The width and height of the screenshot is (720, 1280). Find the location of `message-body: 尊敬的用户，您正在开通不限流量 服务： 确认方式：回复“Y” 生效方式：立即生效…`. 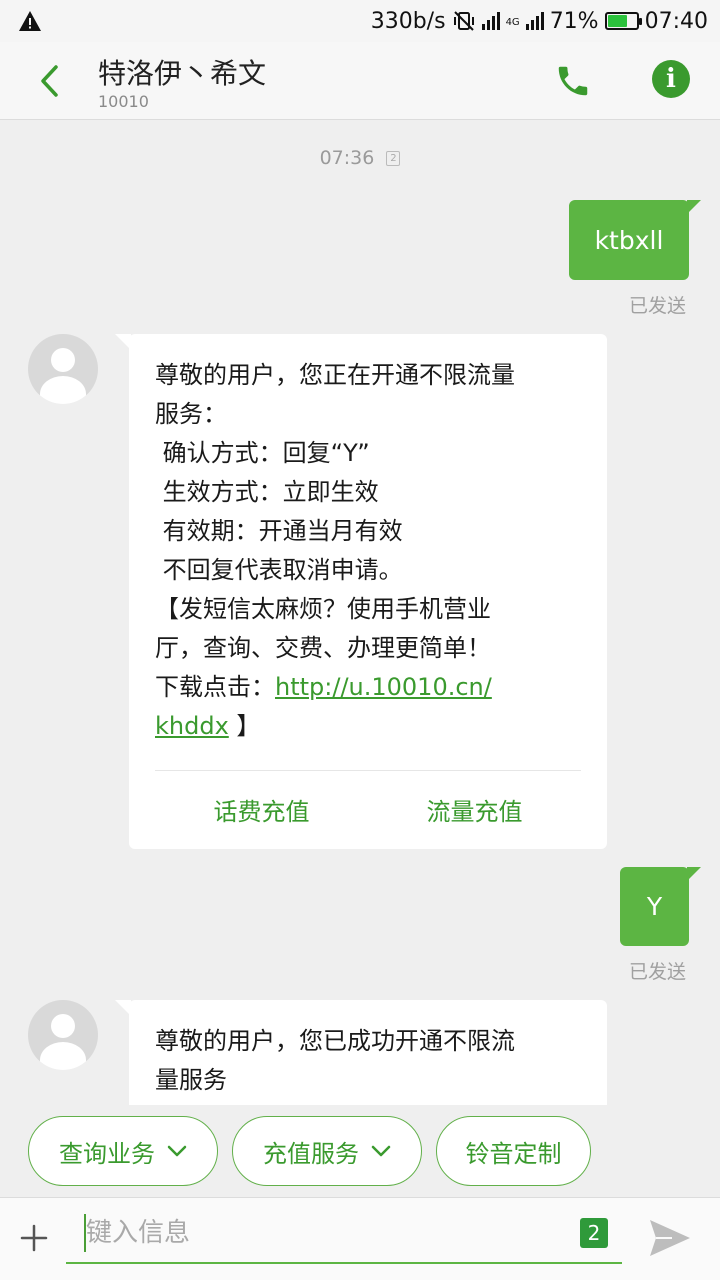

message-body: 尊敬的用户，您正在开通不限流量 服务： 确认方式：回复“Y” 生效方式：立即生效… is located at coordinates (335, 531).